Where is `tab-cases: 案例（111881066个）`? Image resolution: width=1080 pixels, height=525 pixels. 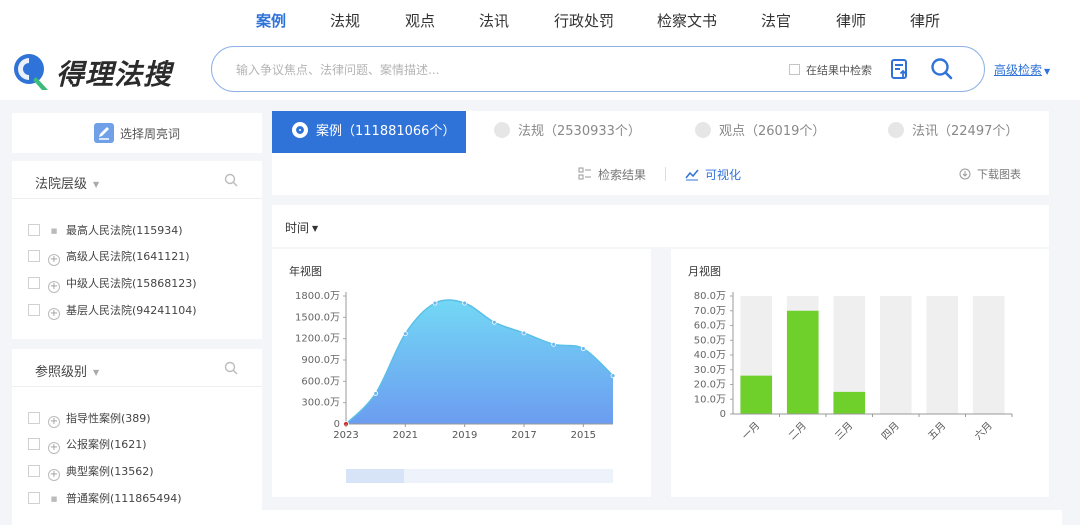
tab-cases: 案例（111881066个） is located at coordinates (369, 132).